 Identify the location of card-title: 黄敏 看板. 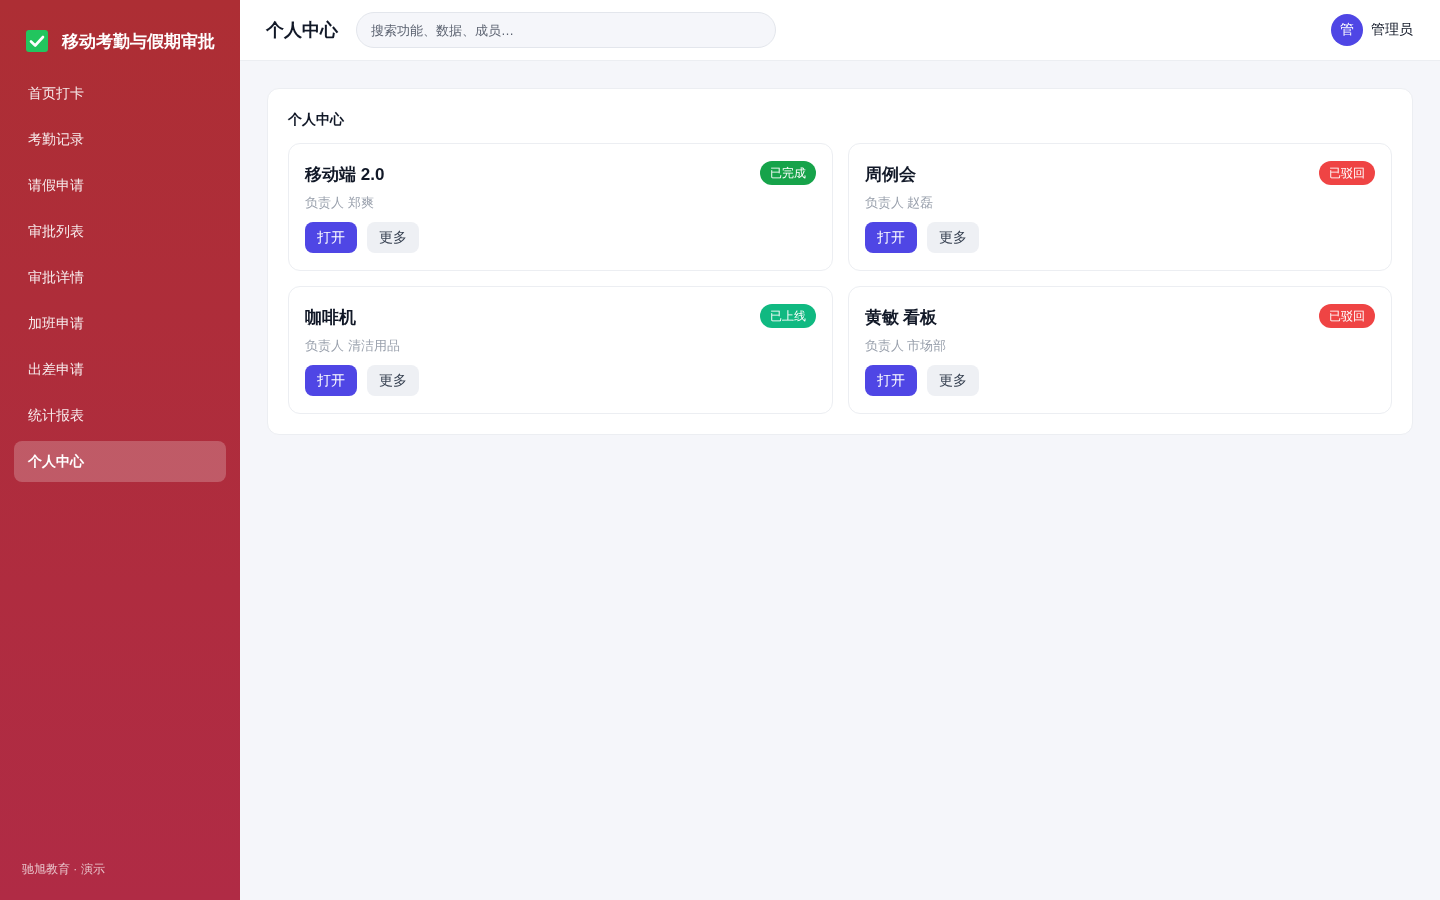
(901, 318).